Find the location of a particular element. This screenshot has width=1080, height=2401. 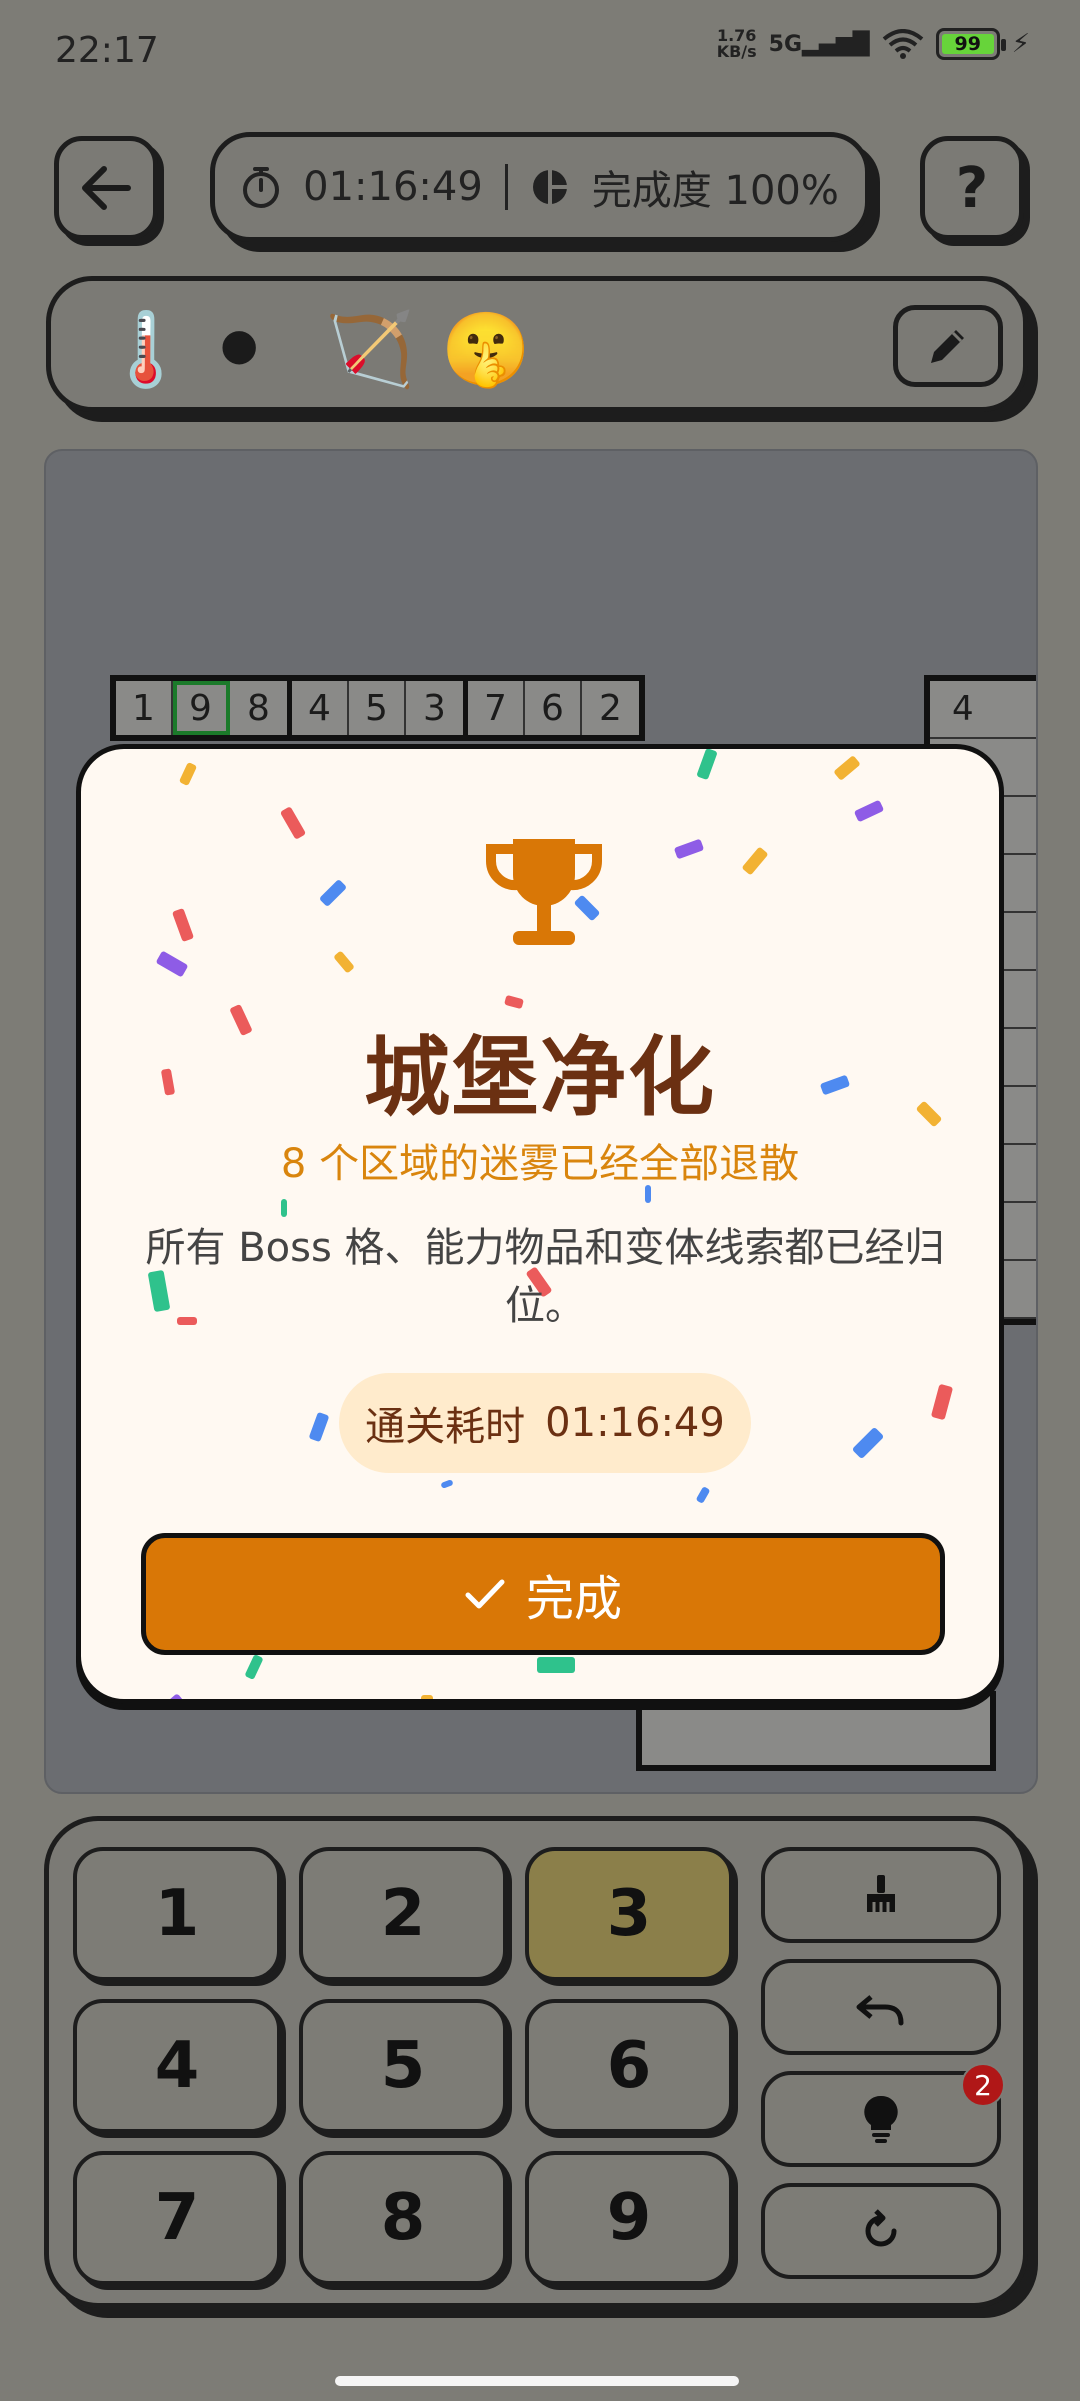

arrow-left-icon is located at coordinates (106, 188).